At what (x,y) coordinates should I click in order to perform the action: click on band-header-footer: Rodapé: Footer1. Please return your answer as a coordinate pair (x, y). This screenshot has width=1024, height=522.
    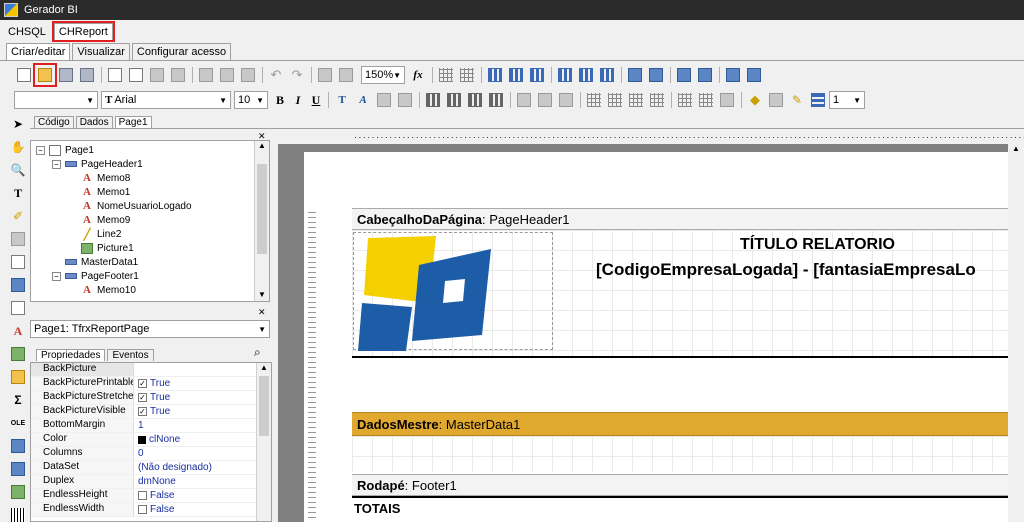
    Looking at the image, I should click on (680, 485).